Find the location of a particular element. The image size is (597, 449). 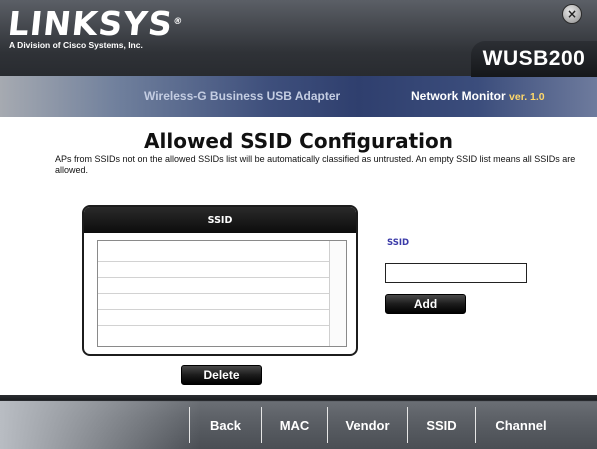

app-name-version: Network Monitor ver. 1.0 is located at coordinates (478, 96).